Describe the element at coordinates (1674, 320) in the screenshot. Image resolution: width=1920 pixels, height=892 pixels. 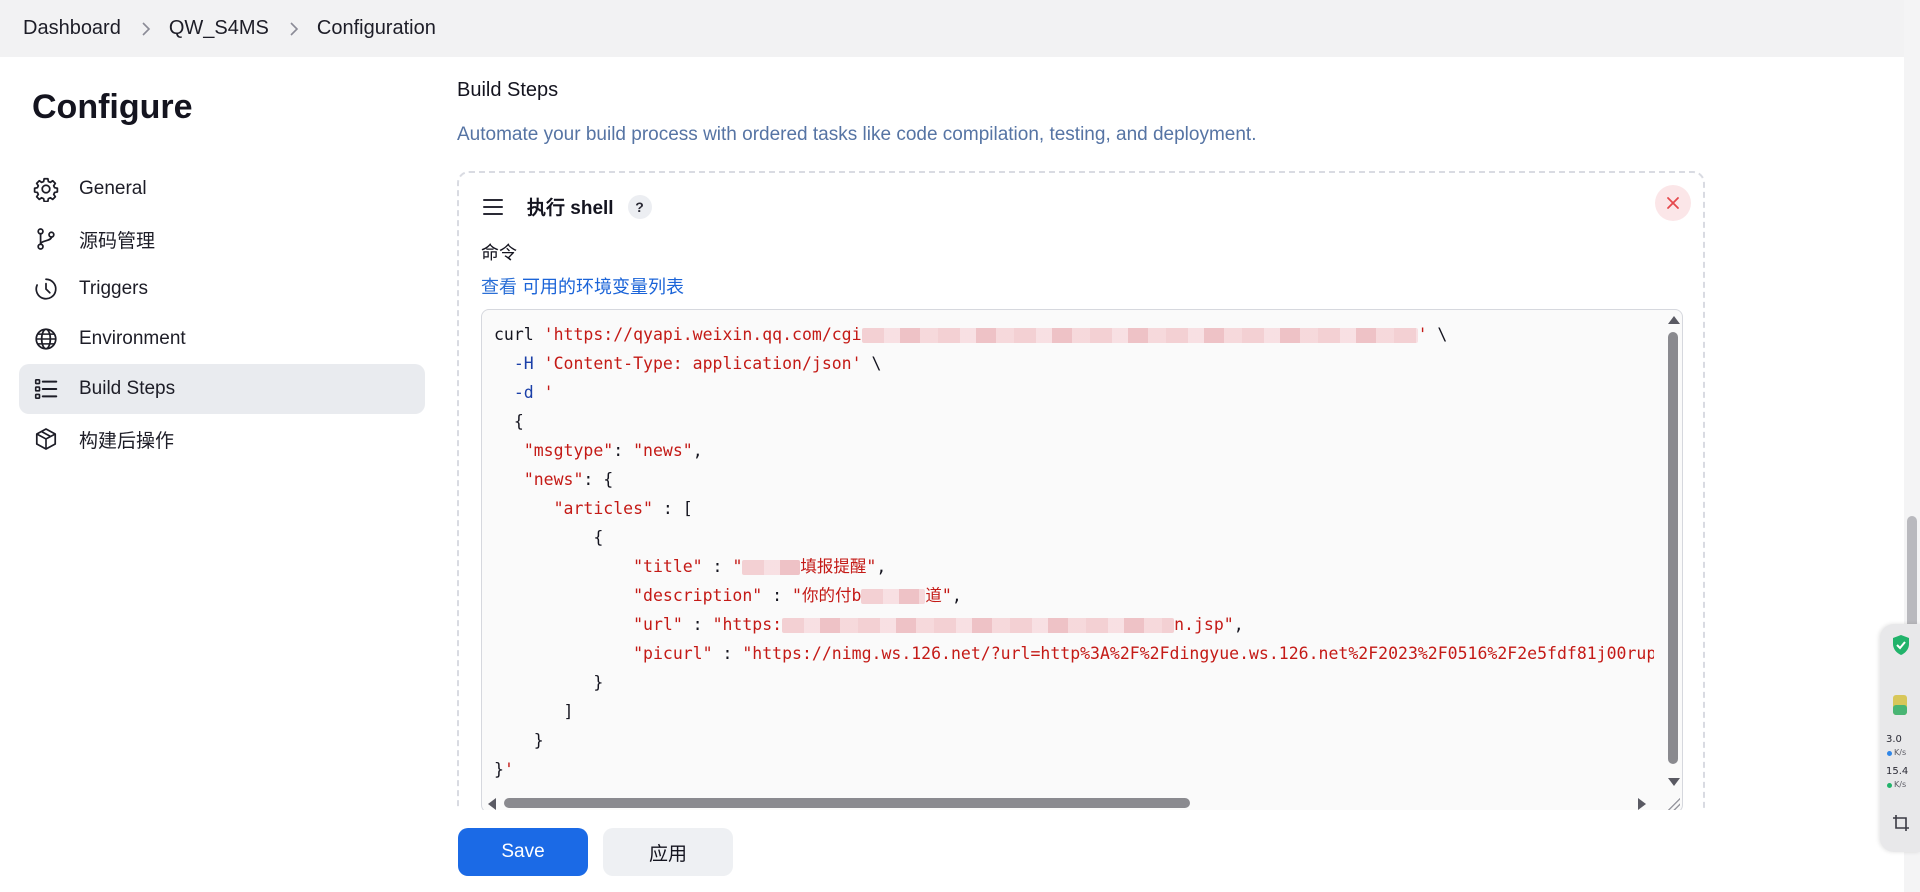
I see `scroll-up-arrow-icon` at that location.